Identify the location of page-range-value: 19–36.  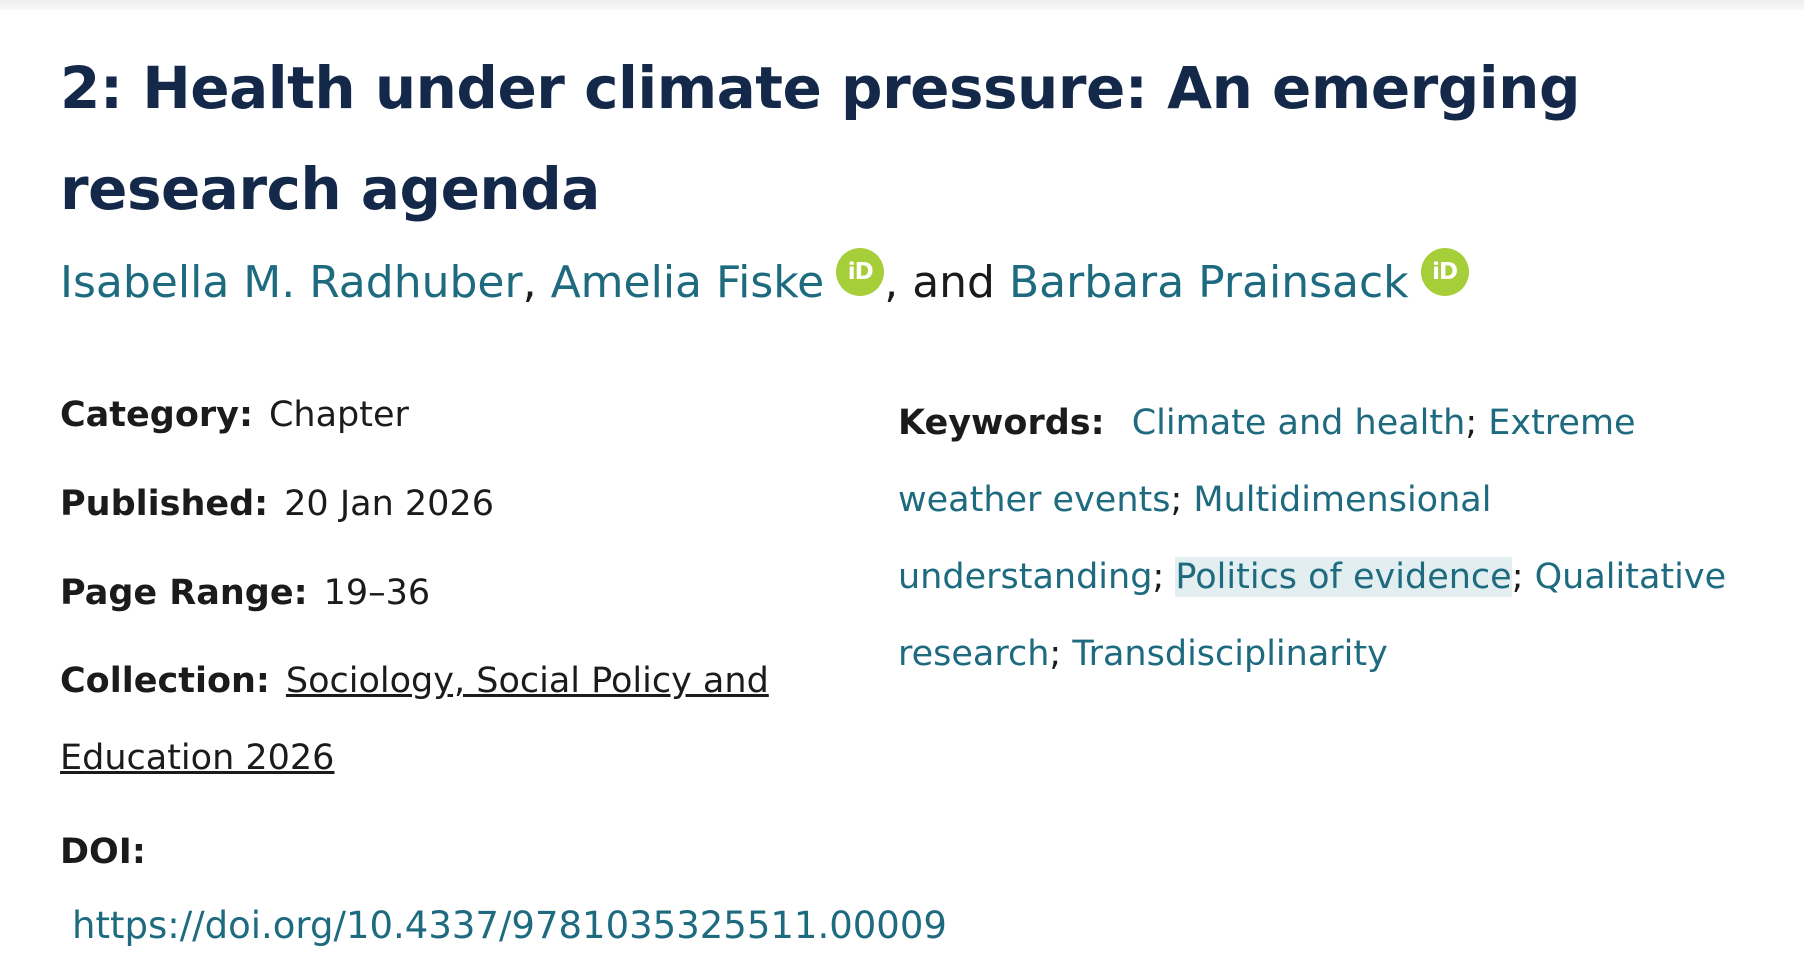
(377, 593).